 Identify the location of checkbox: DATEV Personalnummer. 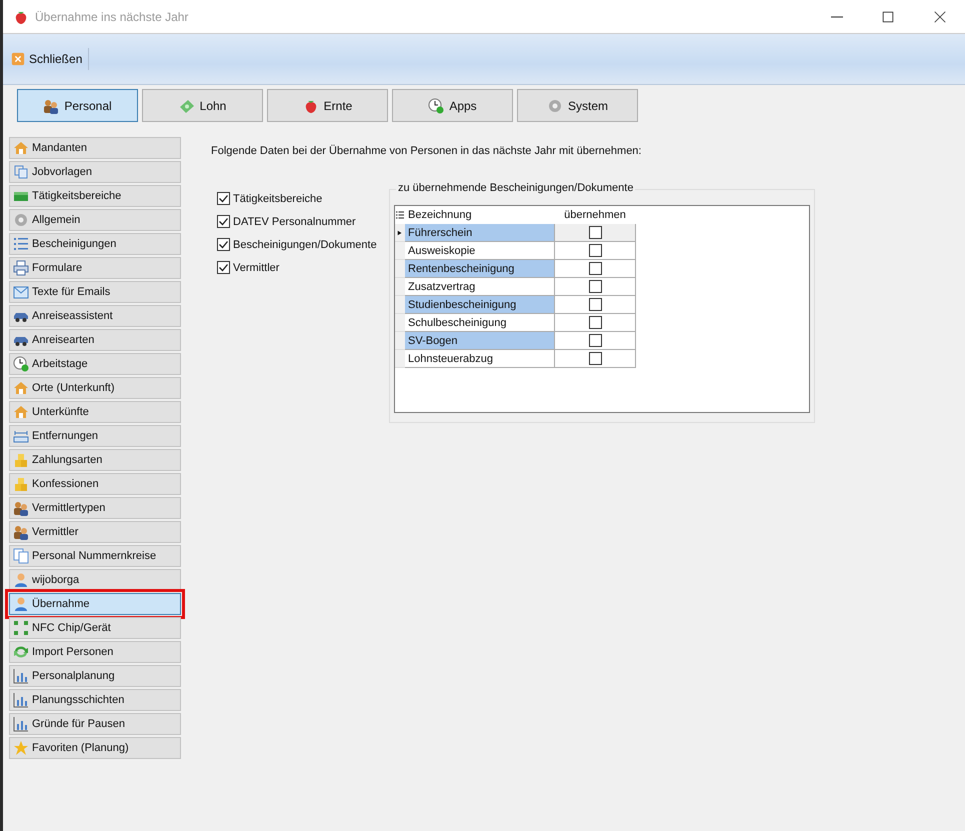
(303, 221).